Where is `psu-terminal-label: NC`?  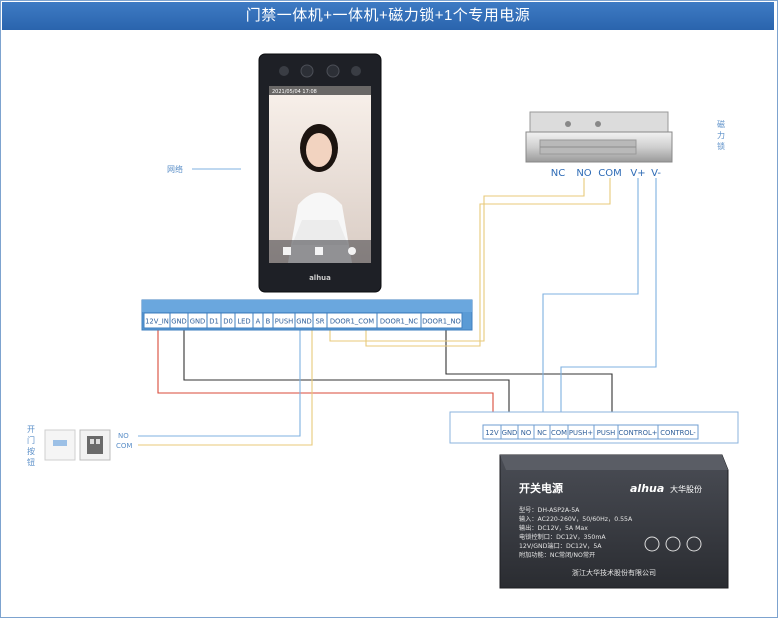 psu-terminal-label: NC is located at coordinates (542, 433).